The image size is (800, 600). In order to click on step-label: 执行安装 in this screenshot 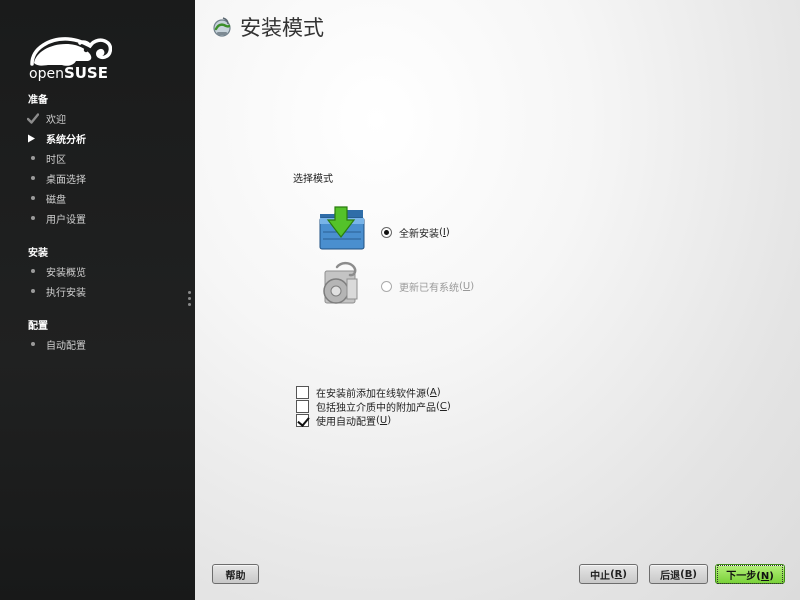, I will do `click(66, 293)`.